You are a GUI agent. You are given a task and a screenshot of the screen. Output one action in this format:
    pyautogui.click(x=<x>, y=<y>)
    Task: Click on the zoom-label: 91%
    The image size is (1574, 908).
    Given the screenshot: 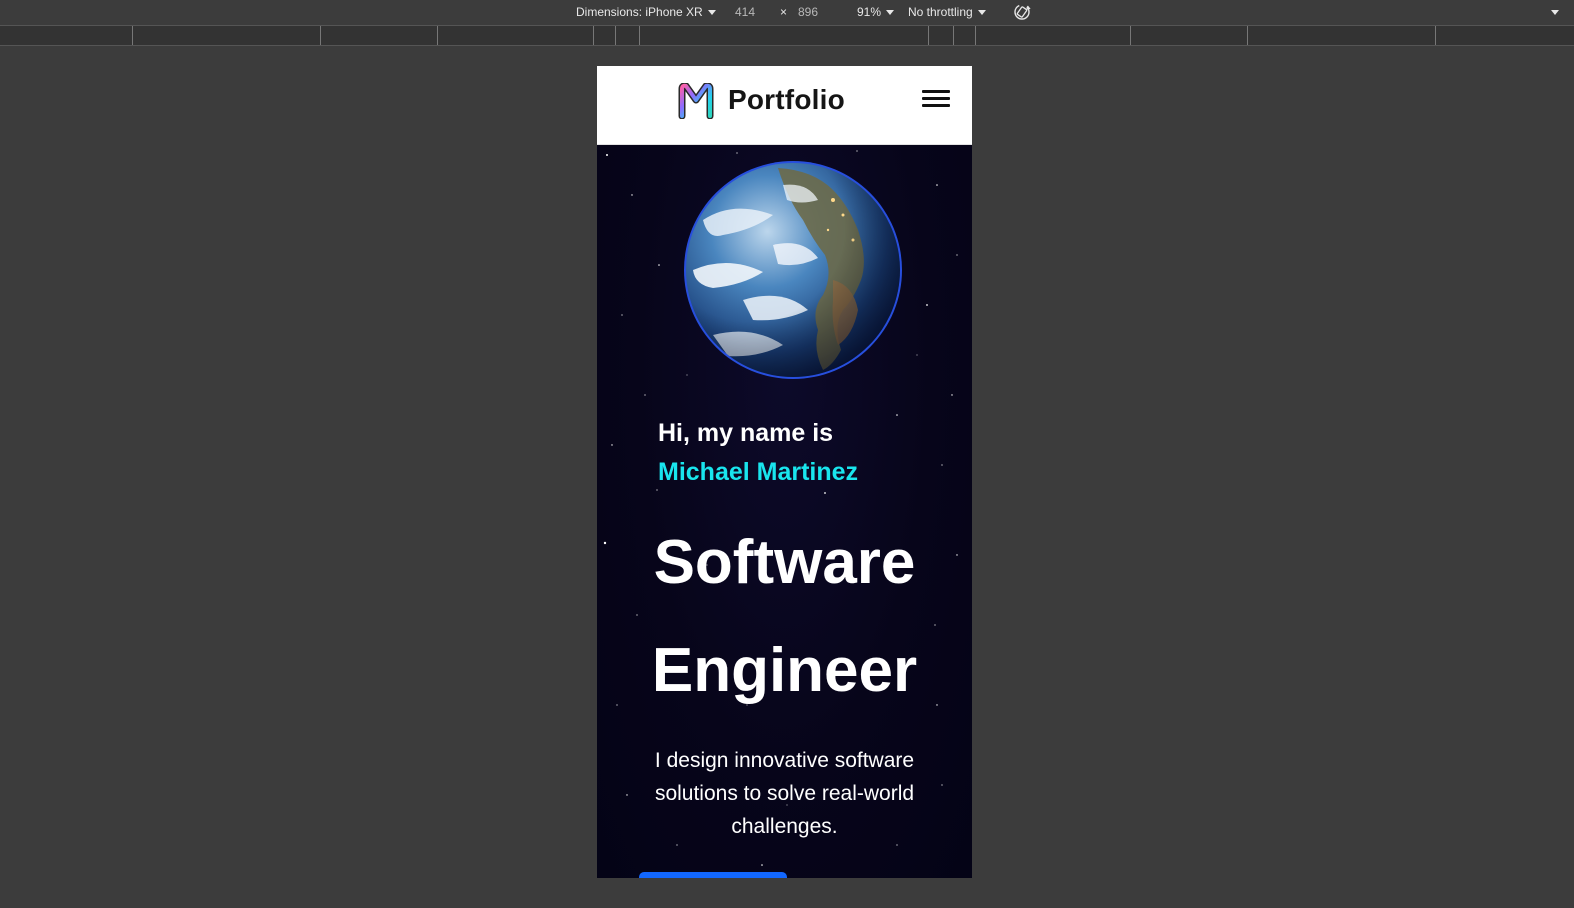 What is the action you would take?
    pyautogui.click(x=869, y=12)
    